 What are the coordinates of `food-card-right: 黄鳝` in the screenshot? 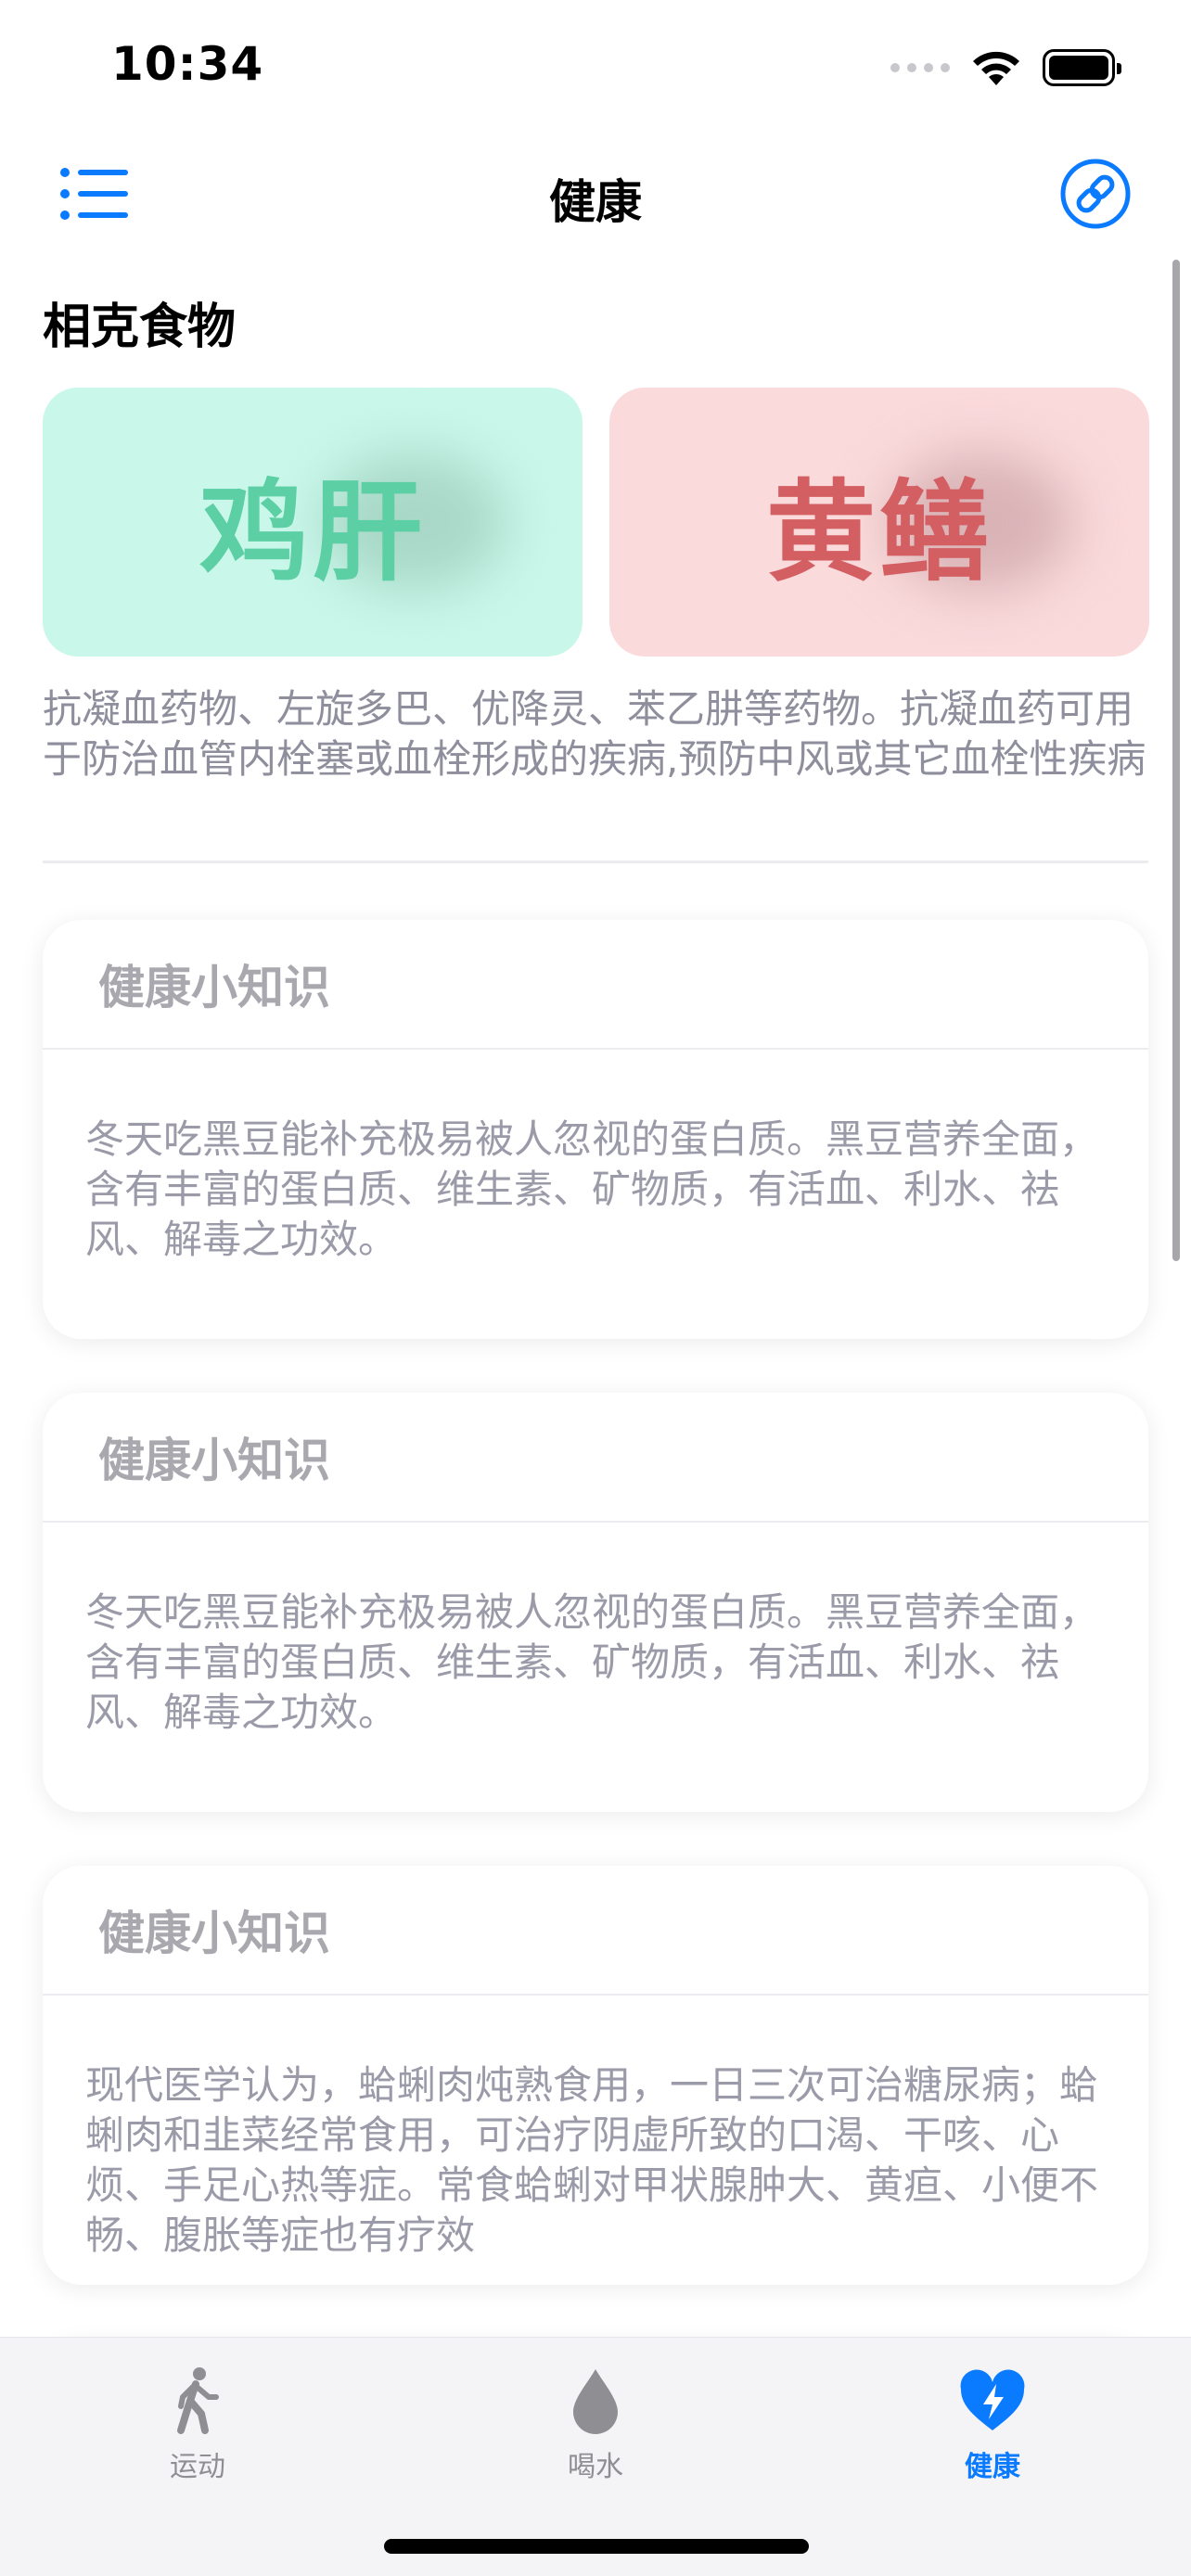 It's located at (879, 522).